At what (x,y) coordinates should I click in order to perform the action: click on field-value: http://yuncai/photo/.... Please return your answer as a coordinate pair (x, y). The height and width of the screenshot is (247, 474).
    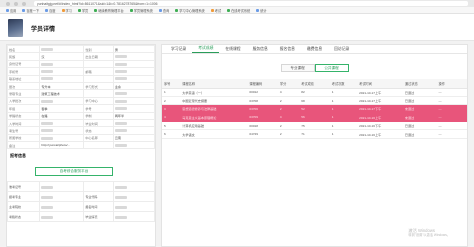
    Looking at the image, I should click on (62, 145).